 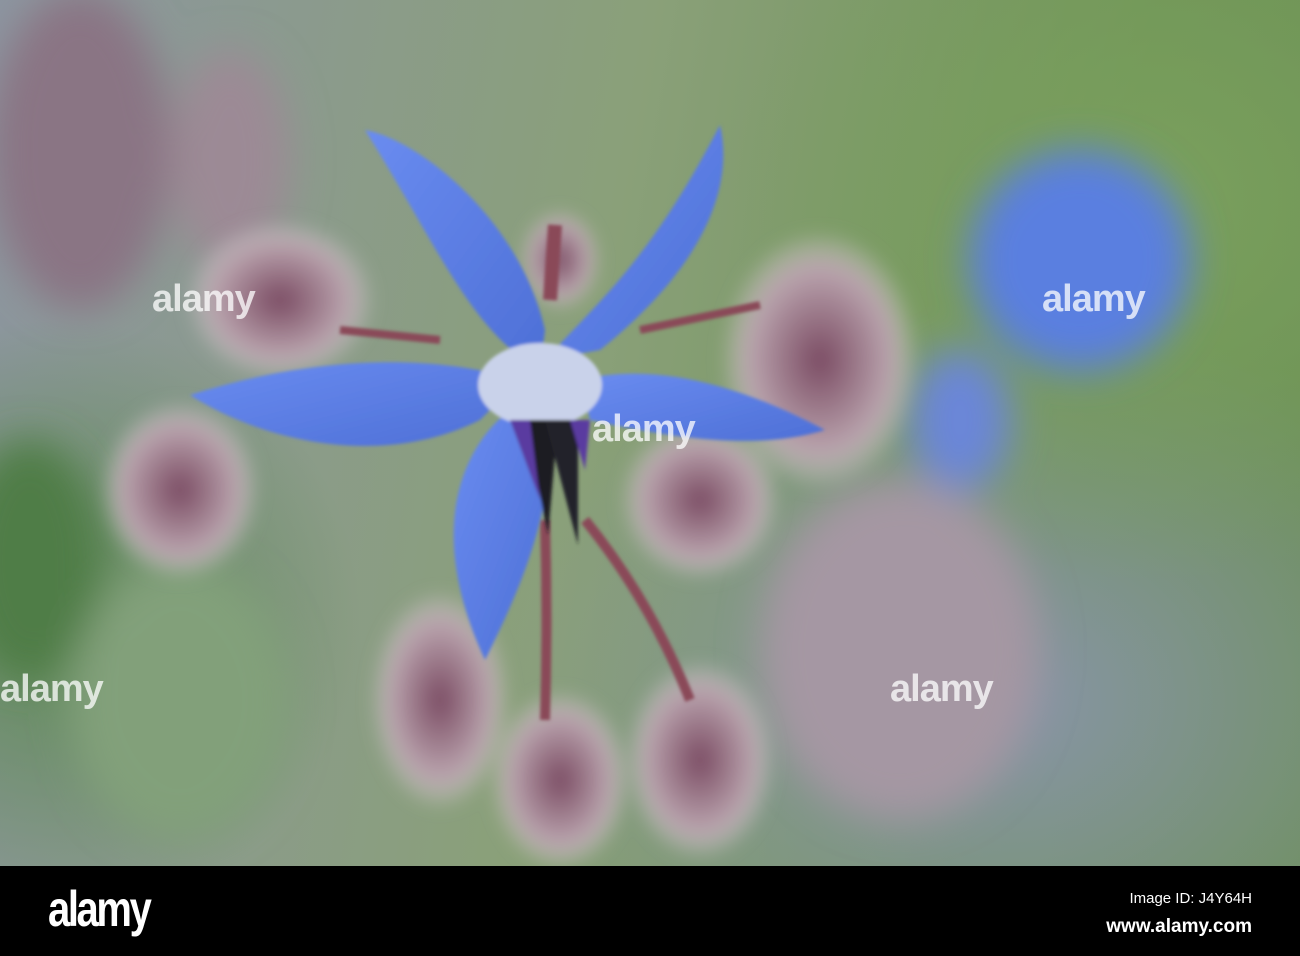 I want to click on image-id: Image ID: J4Y64H, so click(x=1190, y=898).